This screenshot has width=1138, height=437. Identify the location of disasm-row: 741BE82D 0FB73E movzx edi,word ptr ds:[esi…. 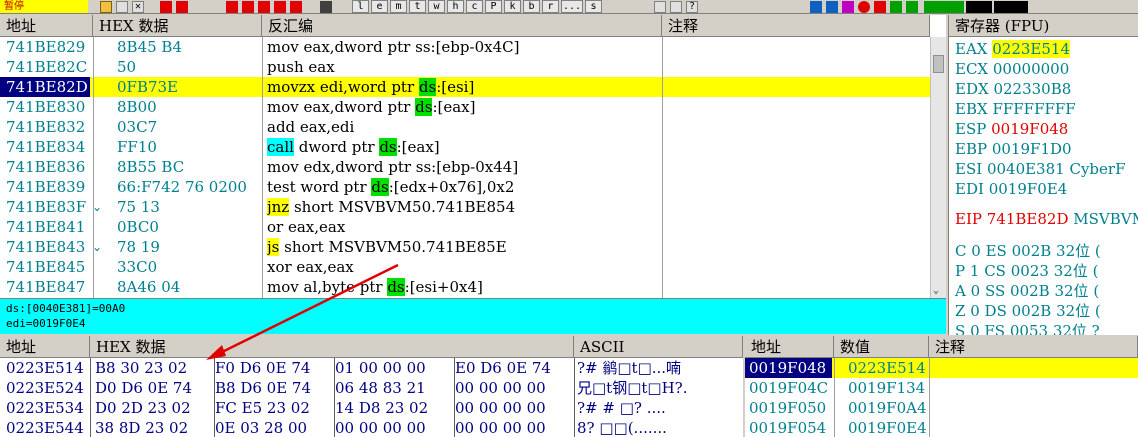
(465, 87).